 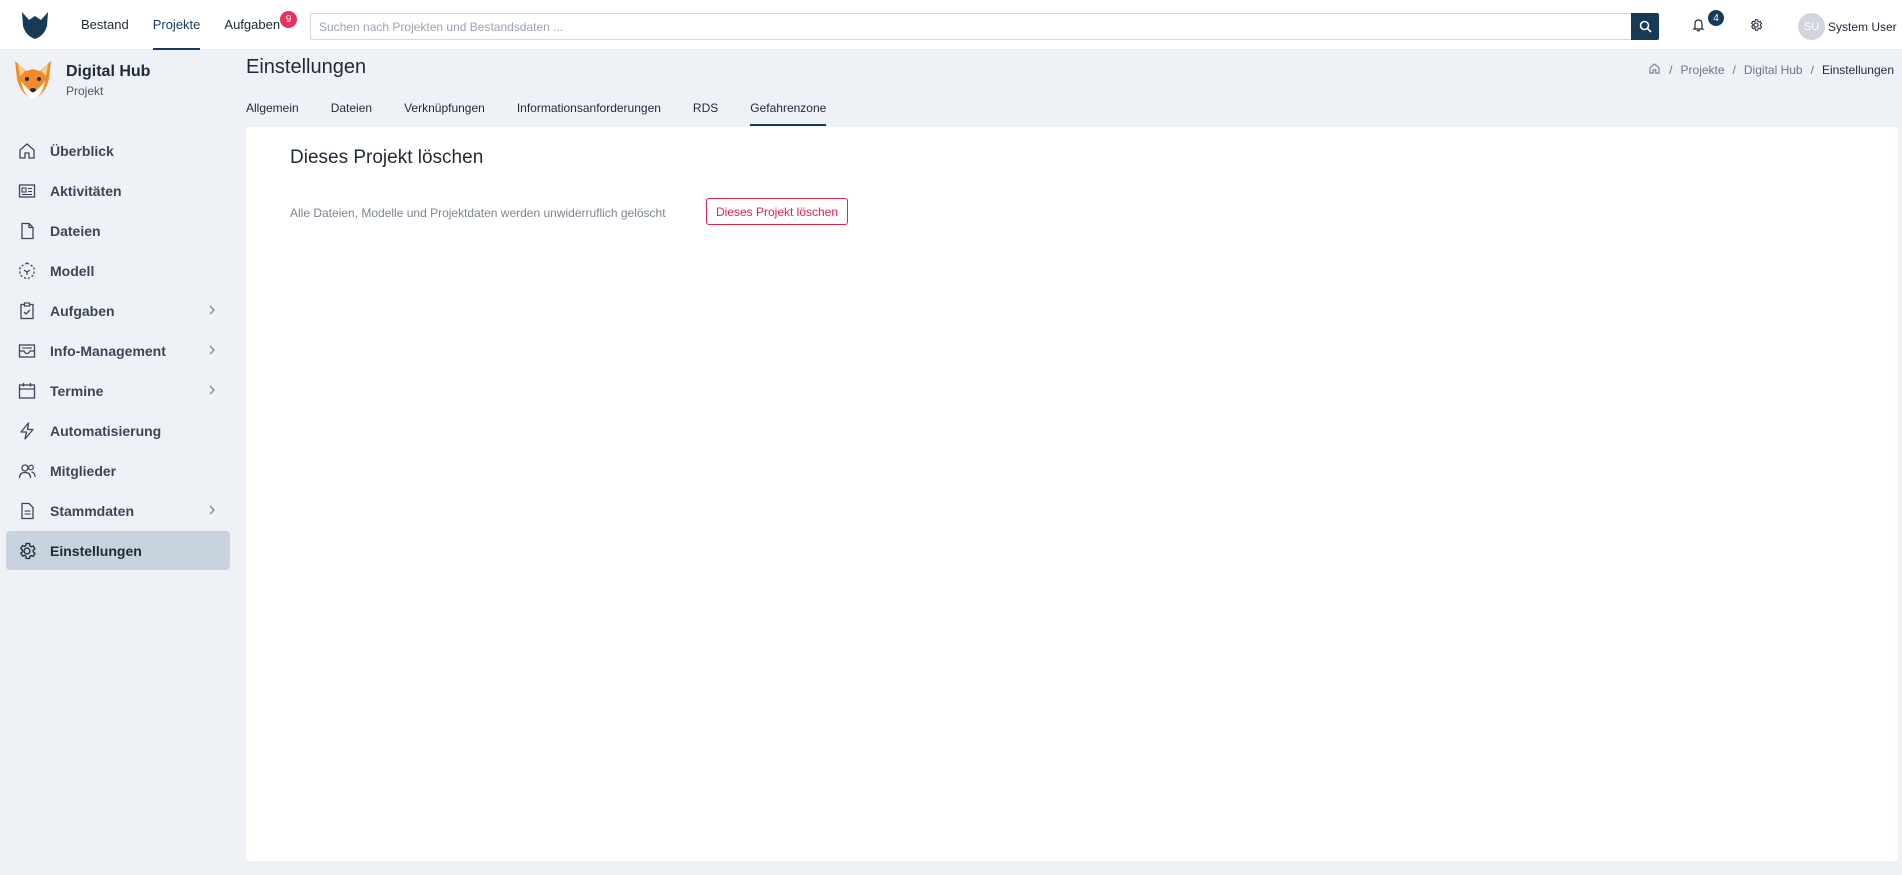 What do you see at coordinates (118, 230) in the screenshot?
I see `sidebar-item-dateien: Dateien` at bounding box center [118, 230].